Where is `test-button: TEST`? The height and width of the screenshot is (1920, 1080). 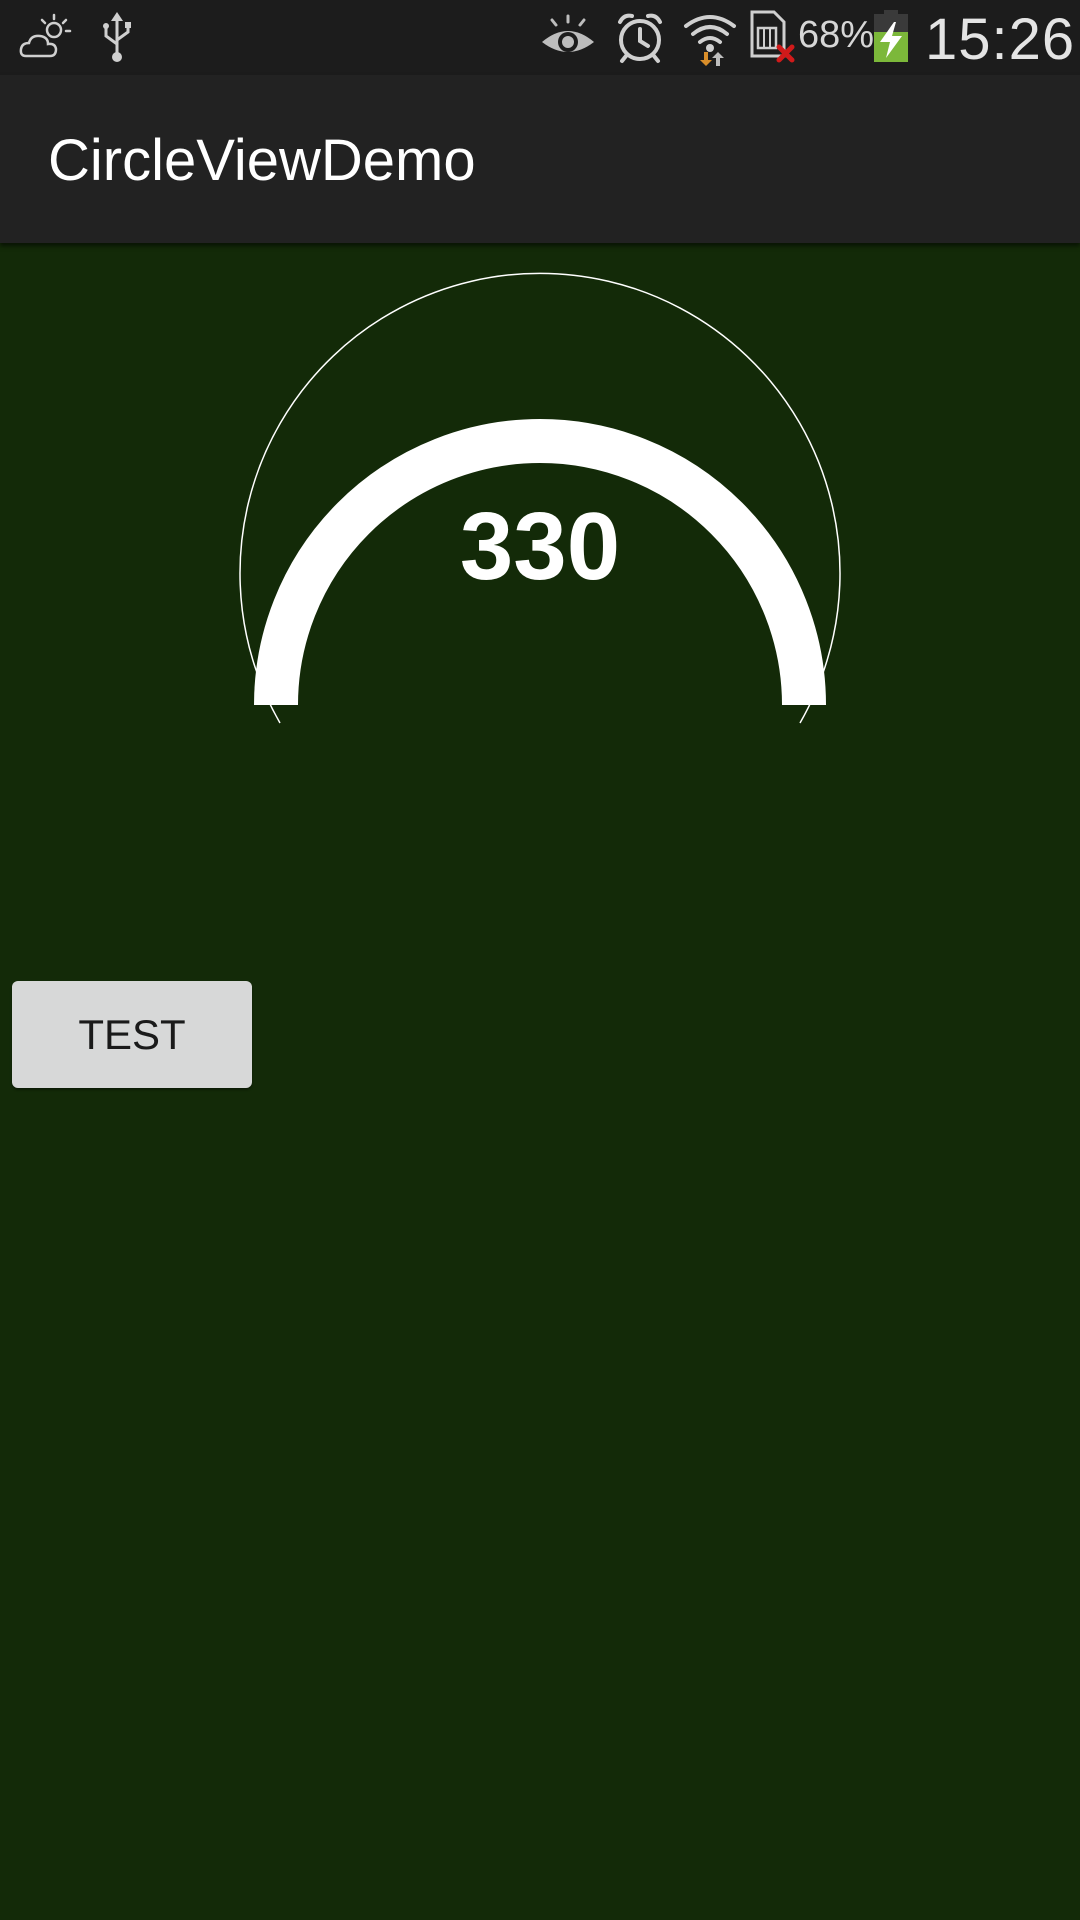
test-button: TEST is located at coordinates (132, 1034).